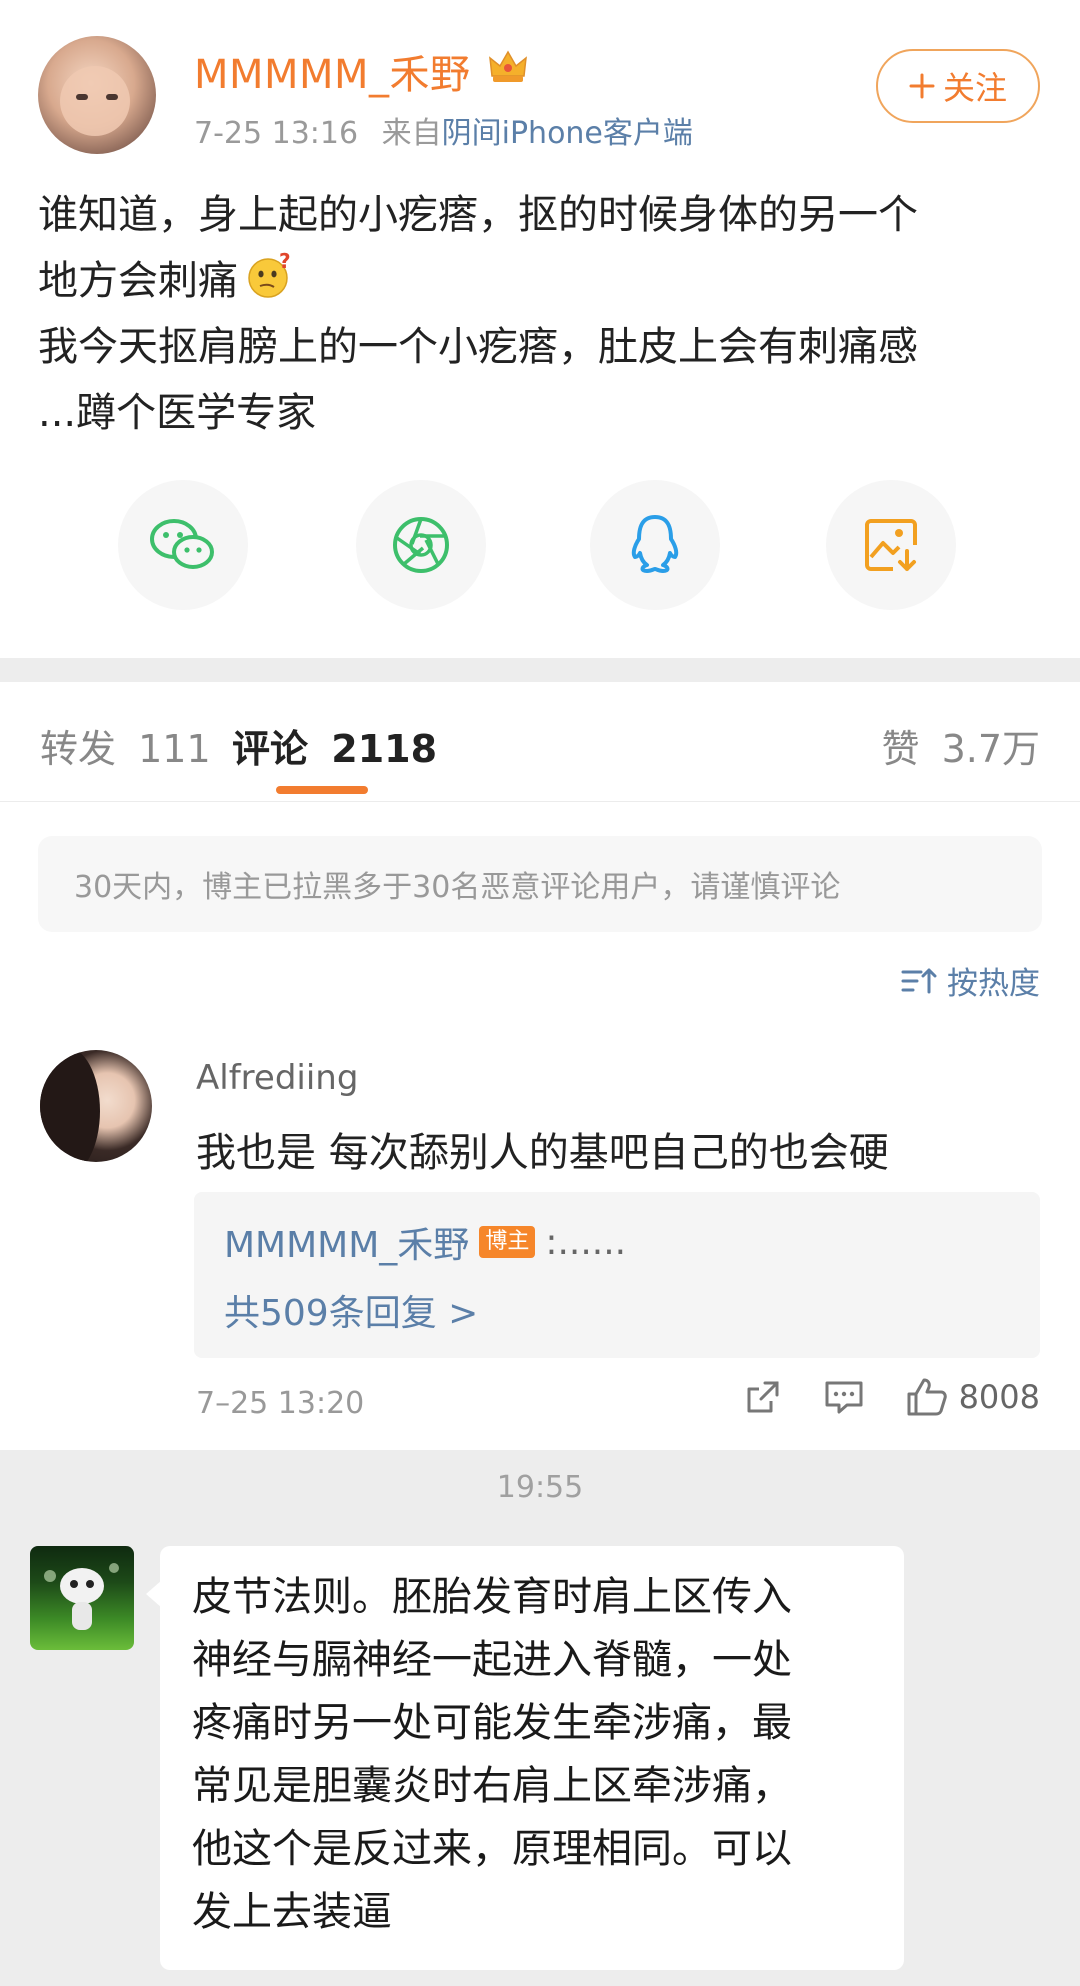 The width and height of the screenshot is (1080, 1986). What do you see at coordinates (478, 347) in the screenshot?
I see `post-text-line: 我今天抠肩膀上的一个小疙瘩，肚皮上会有刺痛感` at bounding box center [478, 347].